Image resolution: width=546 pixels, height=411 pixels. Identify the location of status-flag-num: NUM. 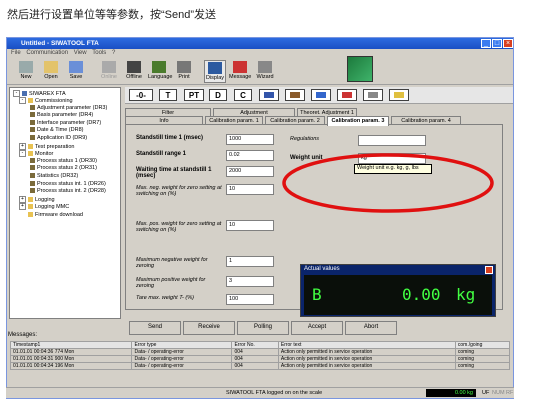
(498, 393).